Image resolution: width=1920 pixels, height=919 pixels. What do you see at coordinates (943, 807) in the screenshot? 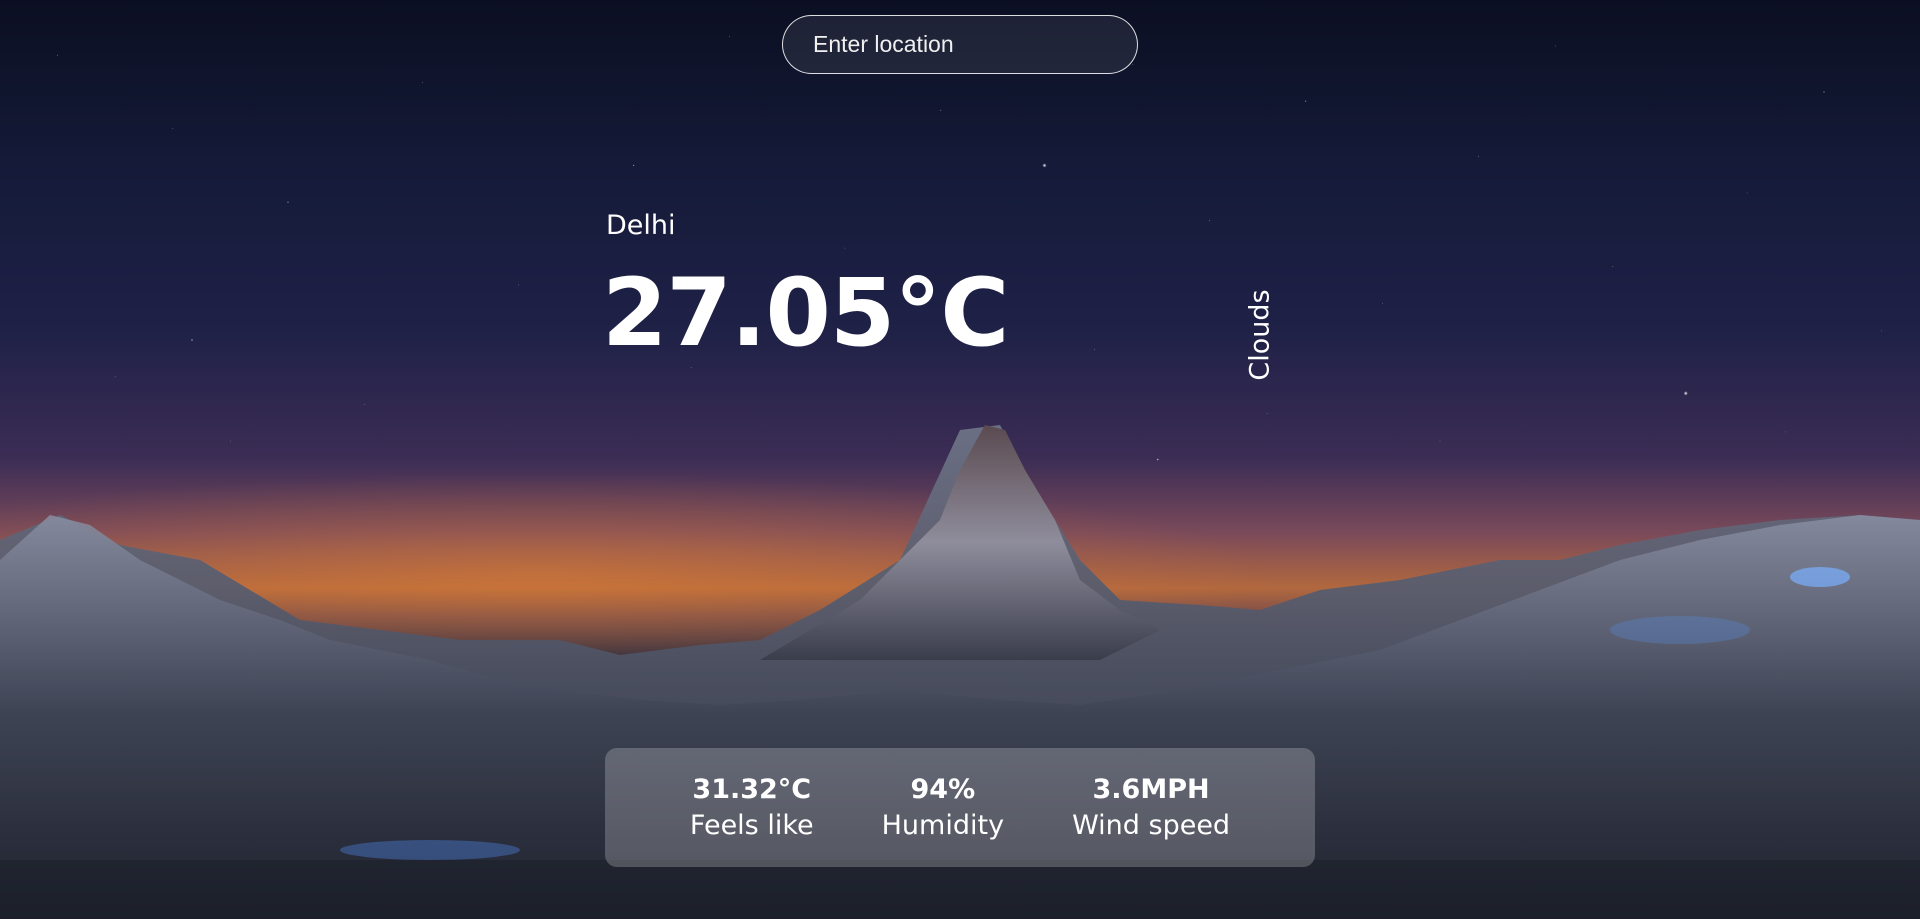
I see `humidity-stat: 94% Humidity` at bounding box center [943, 807].